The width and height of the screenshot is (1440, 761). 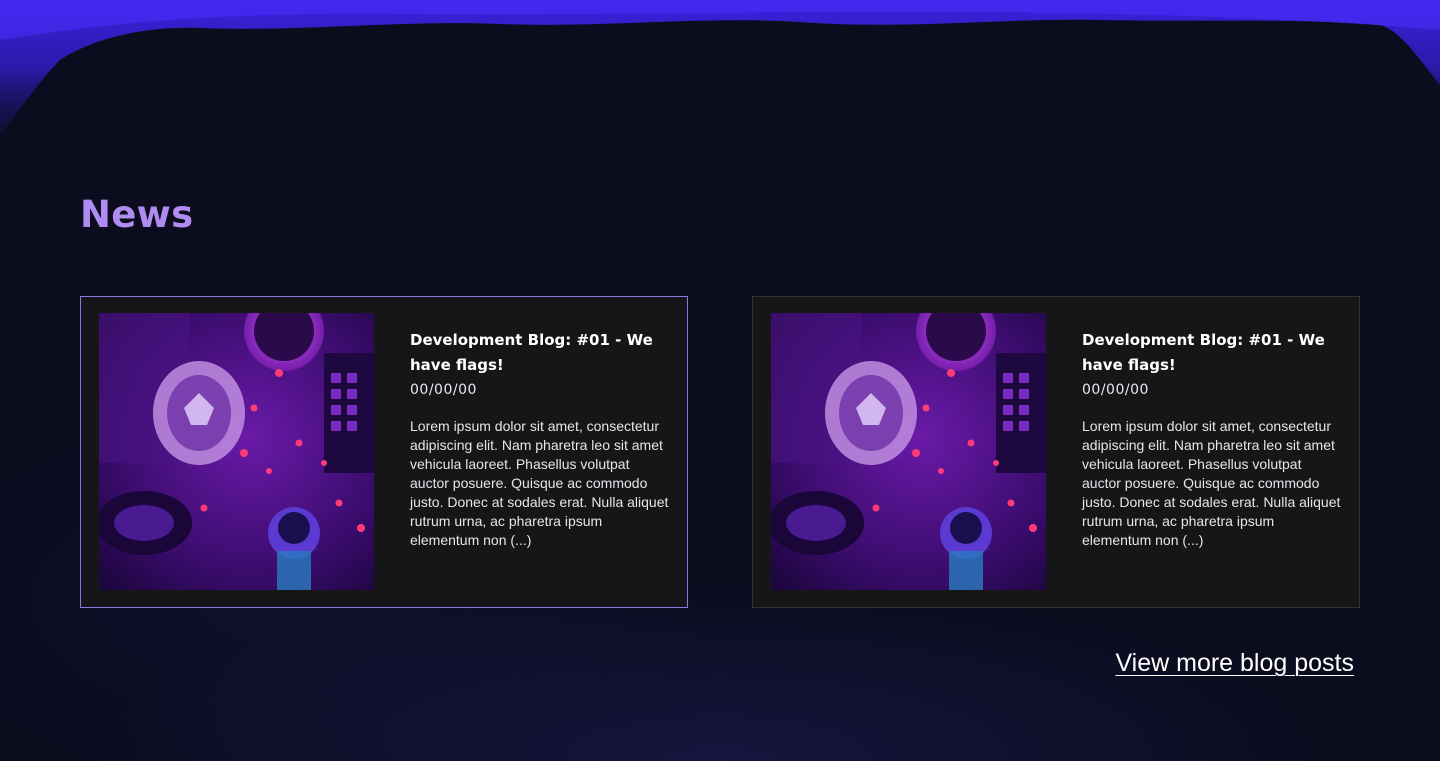 What do you see at coordinates (137, 214) in the screenshot?
I see `section-title: News` at bounding box center [137, 214].